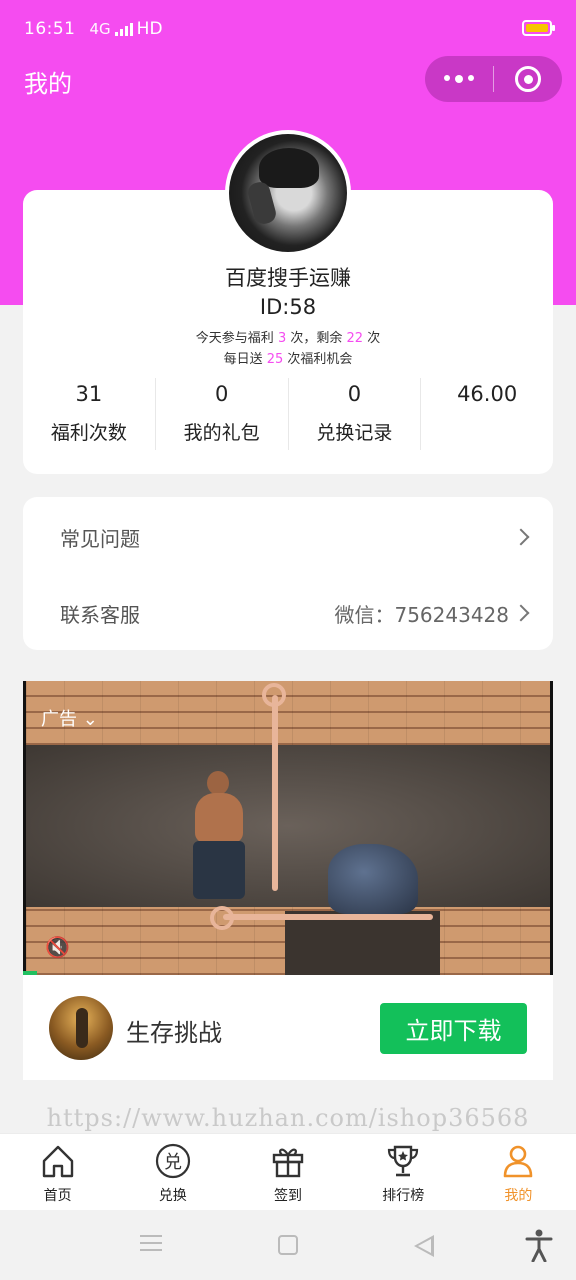 The width and height of the screenshot is (576, 1280). Describe the element at coordinates (424, 1246) in the screenshot. I see `back-icon` at that location.